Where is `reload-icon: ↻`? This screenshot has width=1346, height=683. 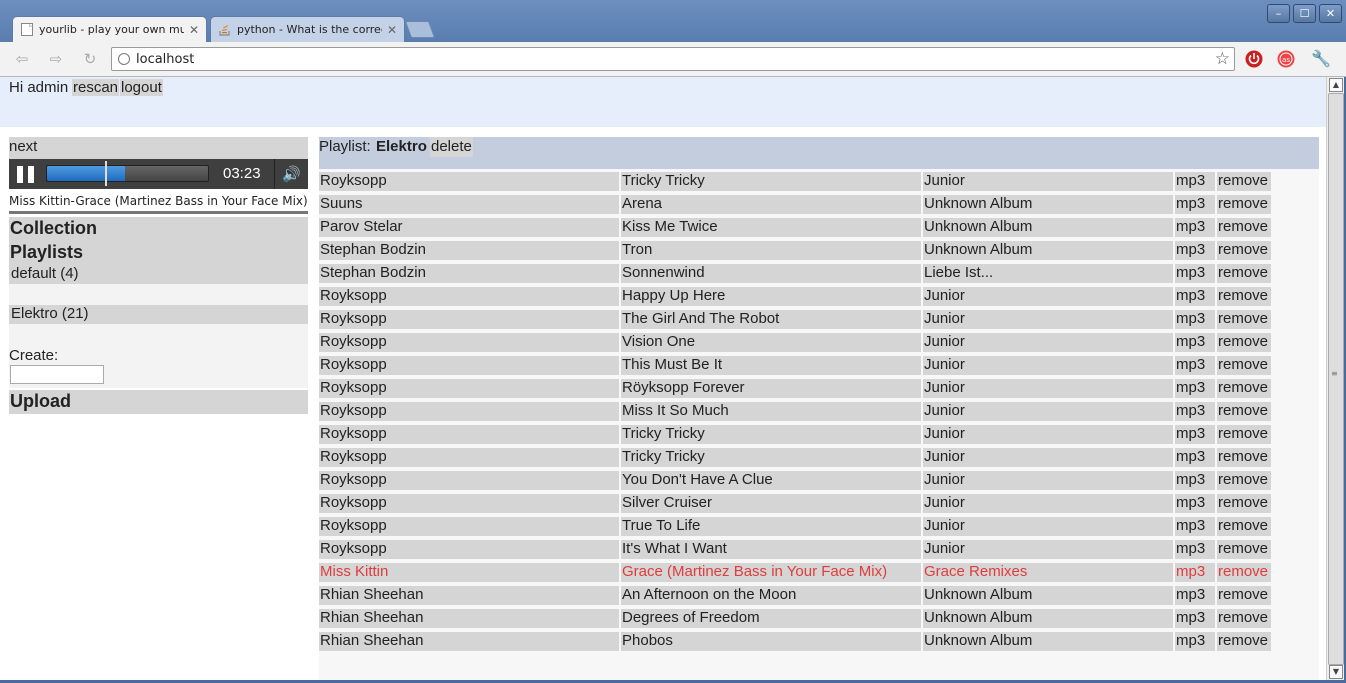 reload-icon: ↻ is located at coordinates (90, 59).